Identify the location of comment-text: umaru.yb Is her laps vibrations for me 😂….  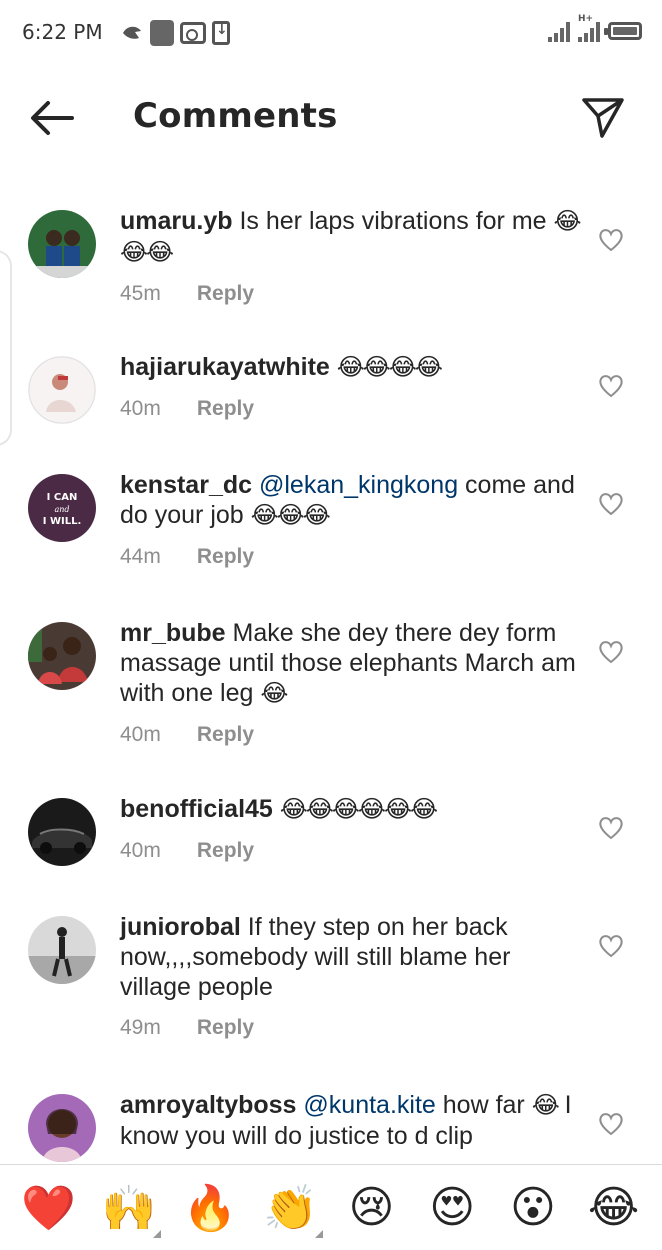
(351, 237).